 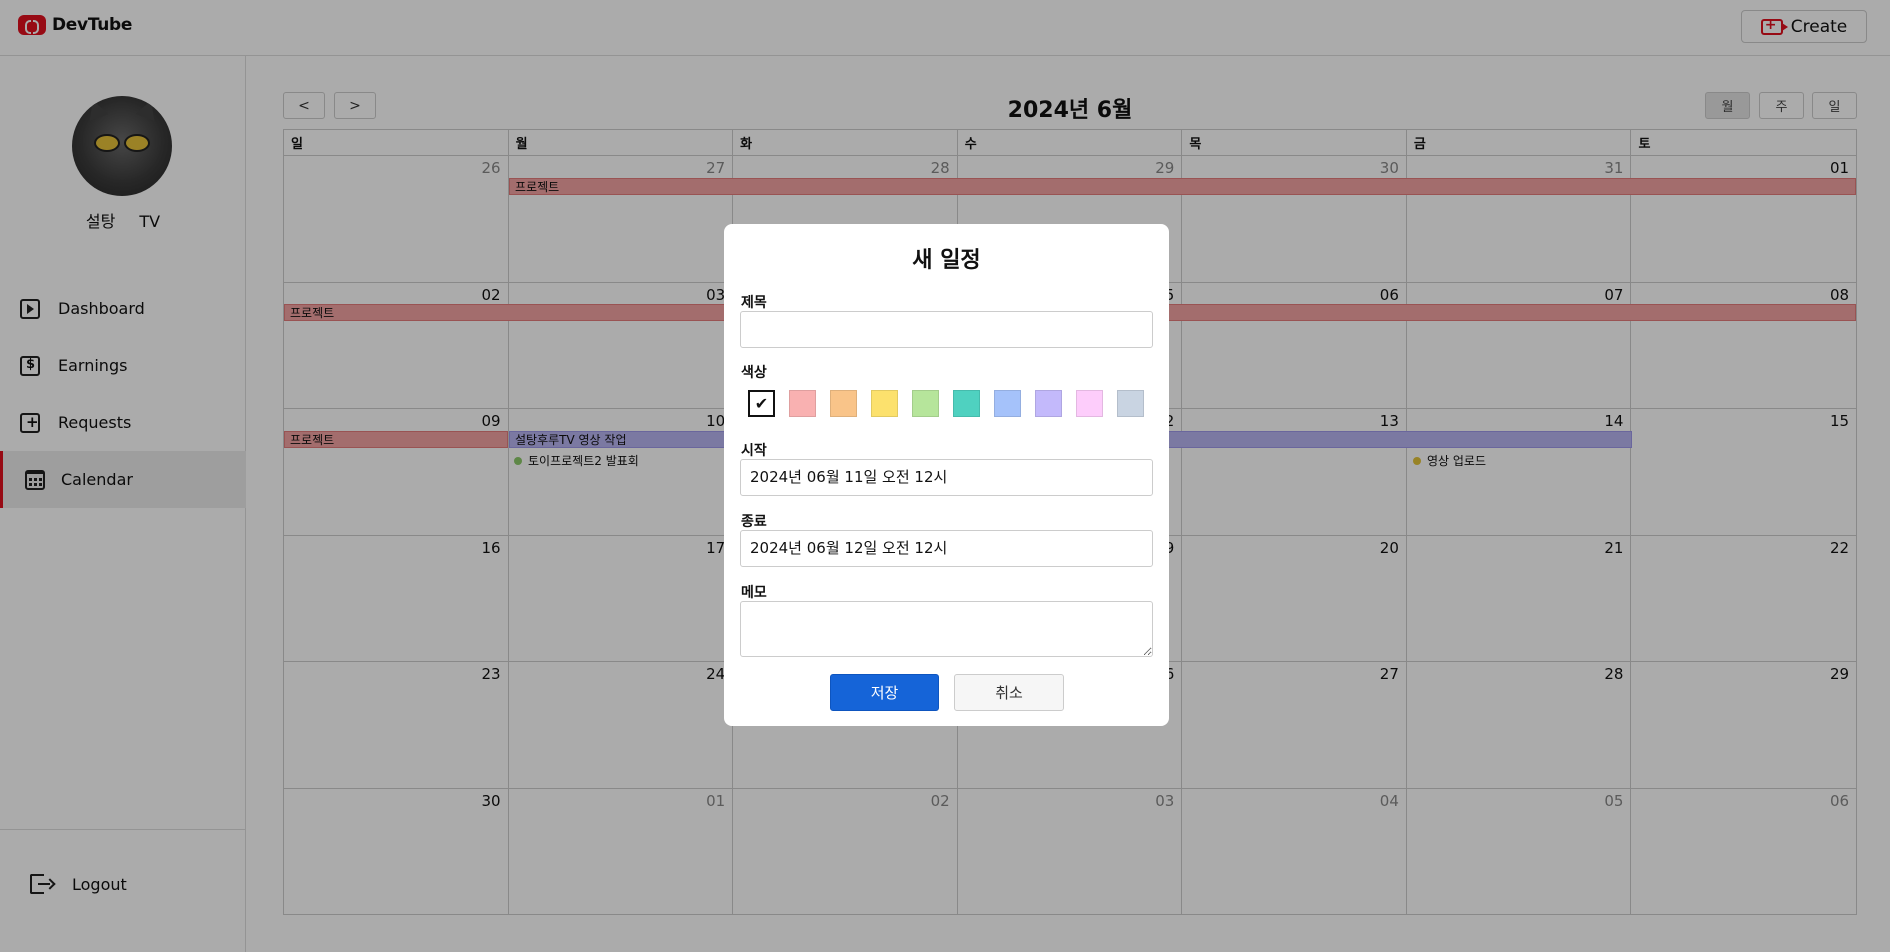 I want to click on title-input, so click(x=946, y=329).